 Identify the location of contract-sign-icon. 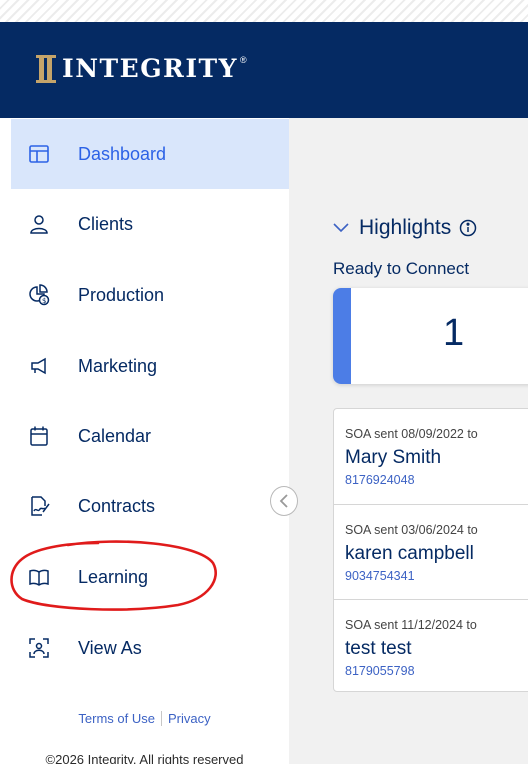
(40, 506).